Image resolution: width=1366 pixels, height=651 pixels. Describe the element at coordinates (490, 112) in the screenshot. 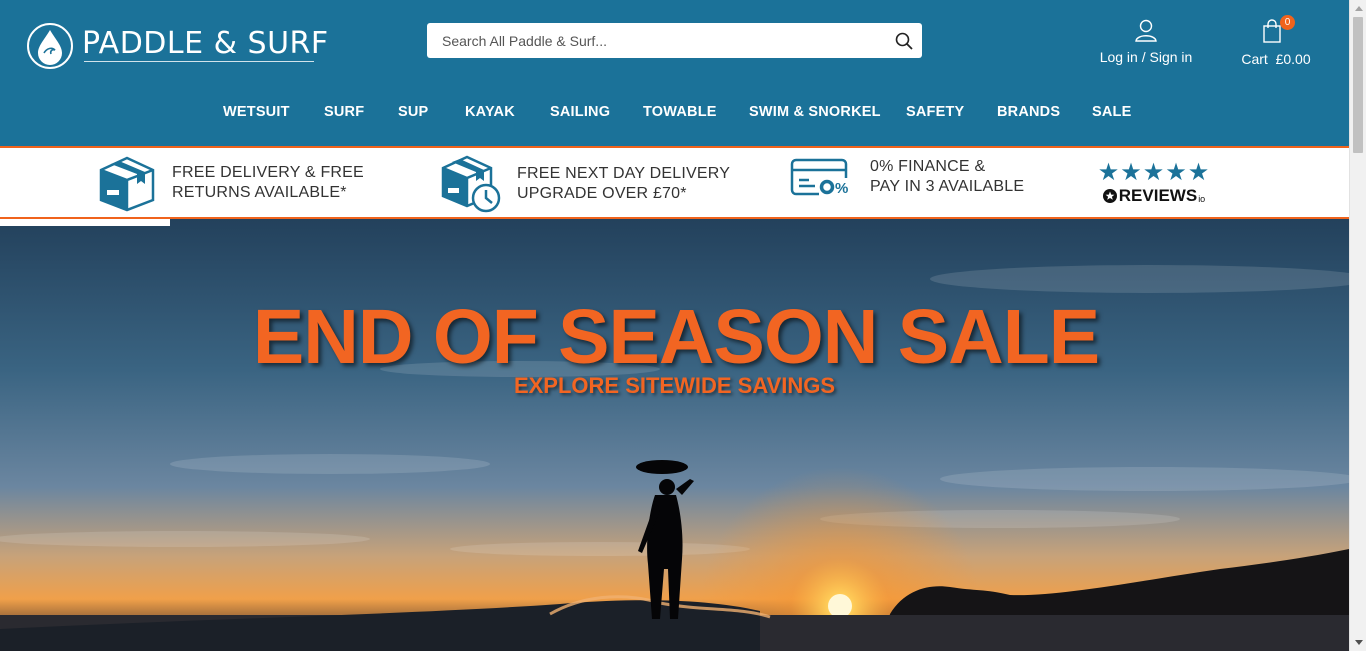

I see `nav-item-kayak: KAYAK` at that location.